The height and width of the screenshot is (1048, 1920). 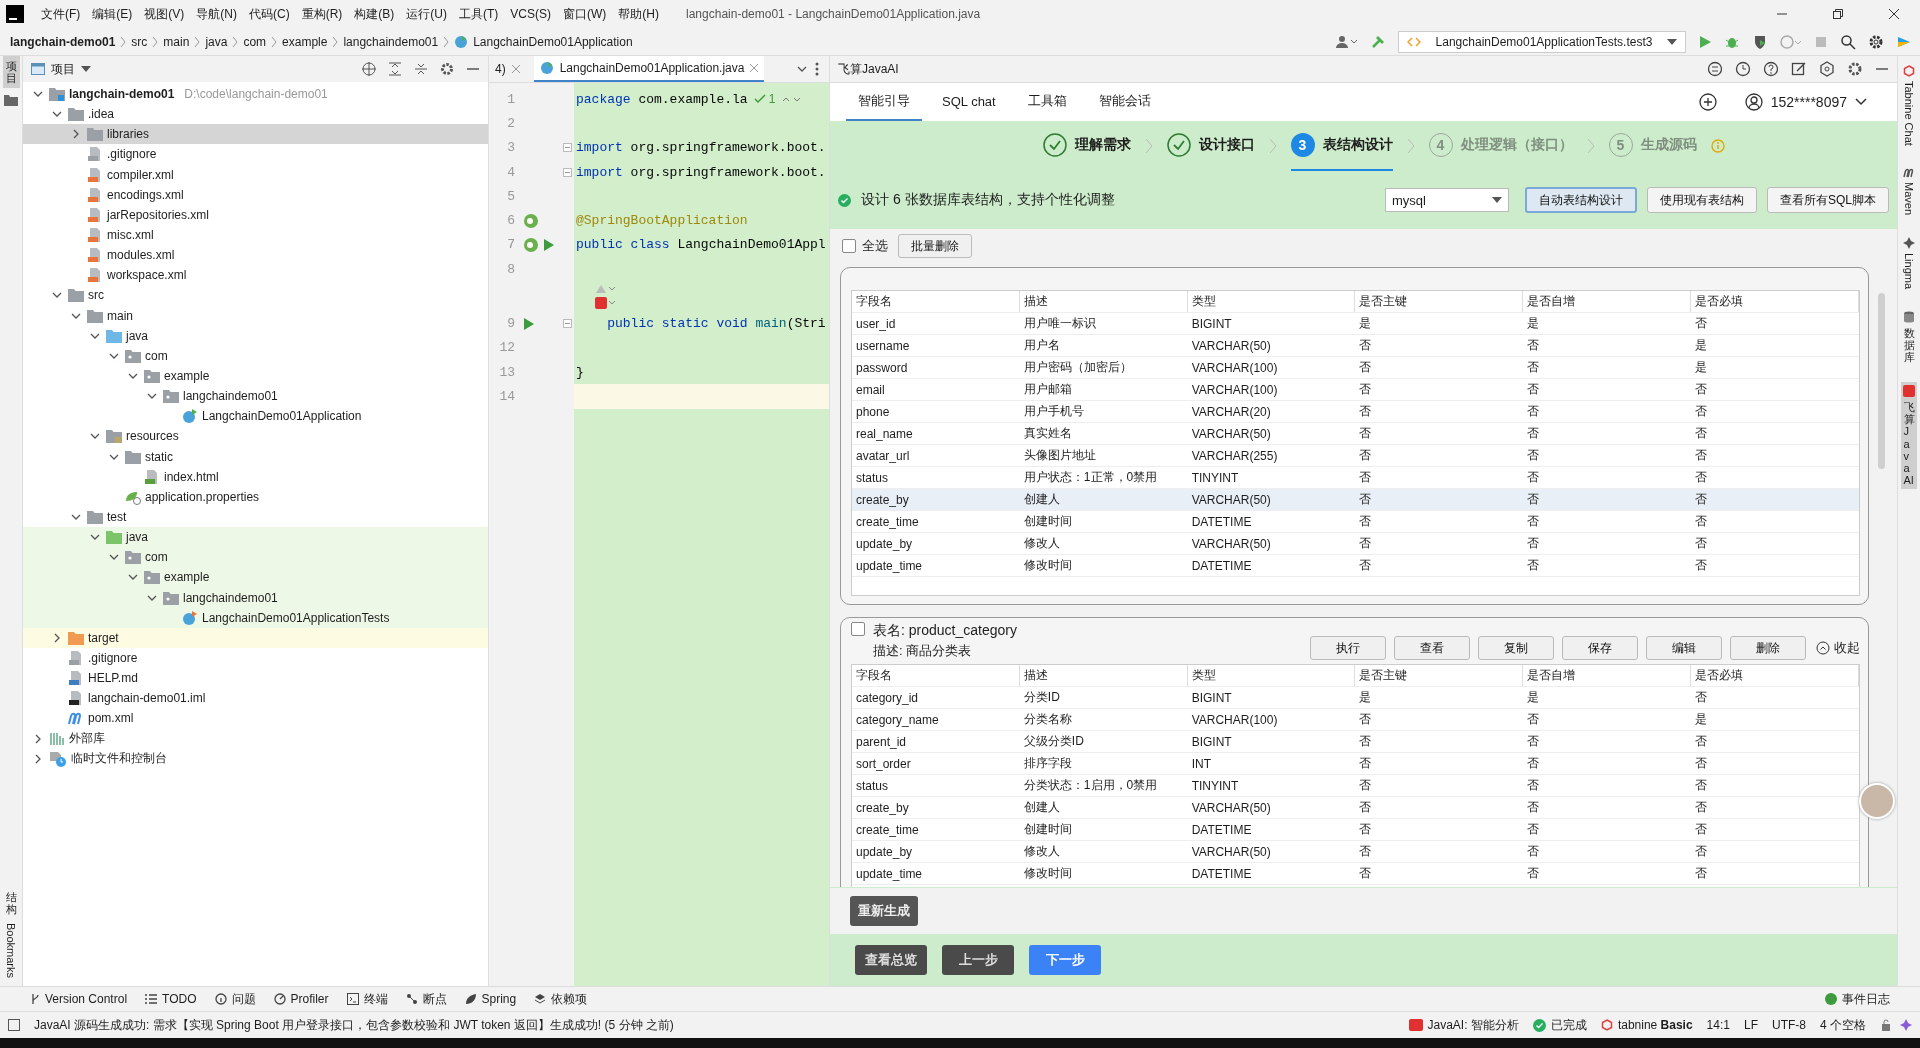 What do you see at coordinates (171, 999) in the screenshot?
I see `tool-window-button: TODO` at bounding box center [171, 999].